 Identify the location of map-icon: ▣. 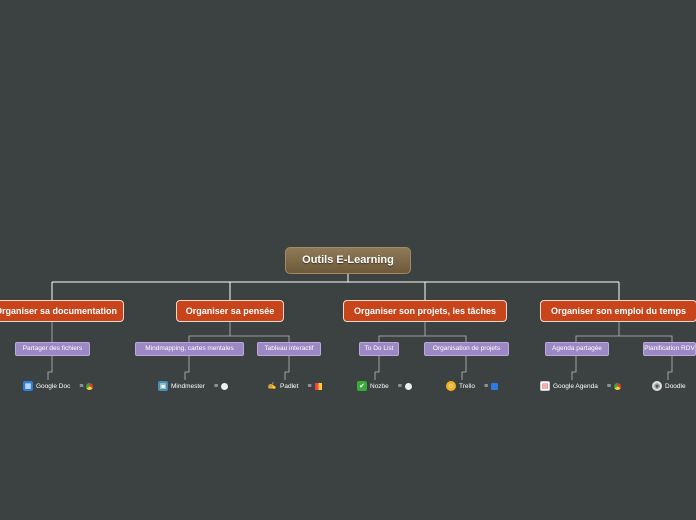
(163, 386).